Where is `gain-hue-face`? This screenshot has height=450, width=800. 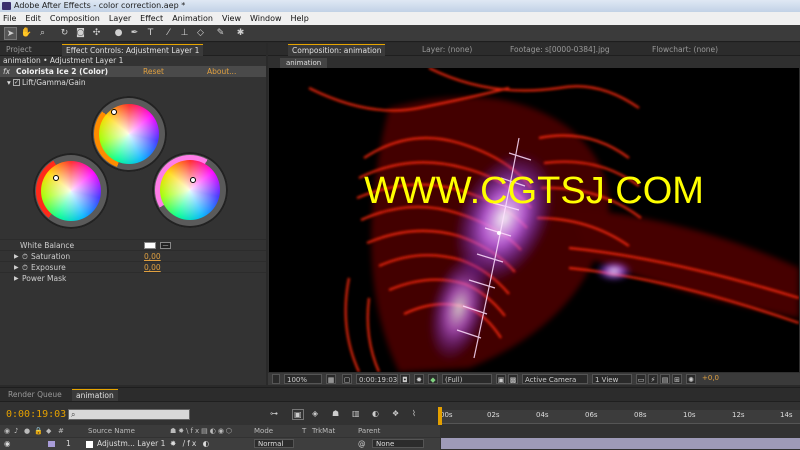 gain-hue-face is located at coordinates (190, 190).